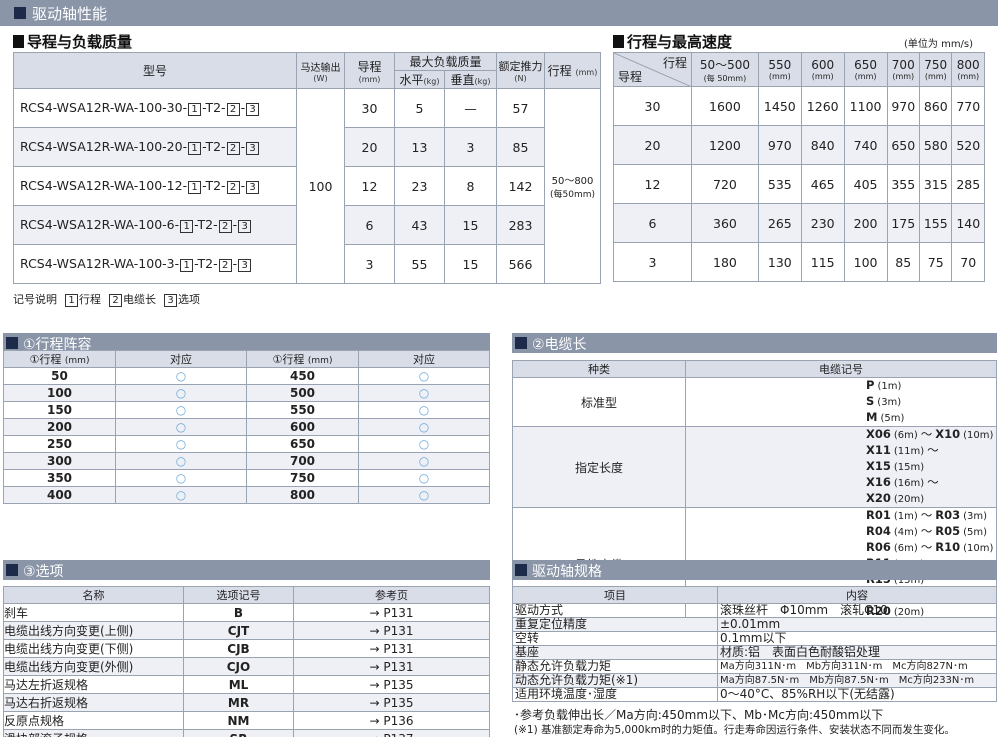 Image resolution: width=998 pixels, height=737 pixels. Describe the element at coordinates (754, 610) in the screenshot. I see `table-row: 驱动方式 滚珠丝杆 Φ10mm 滚轧C10` at that location.